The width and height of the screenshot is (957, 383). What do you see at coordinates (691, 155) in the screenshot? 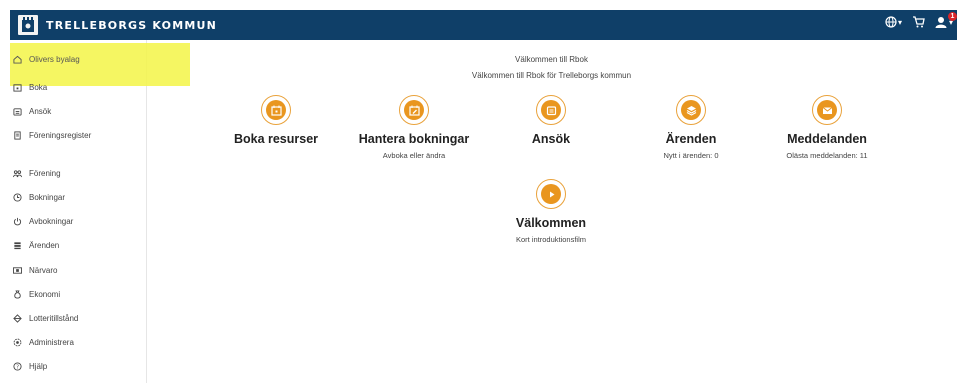
I see `card-subtitle: Nytt i ärenden: 0` at bounding box center [691, 155].